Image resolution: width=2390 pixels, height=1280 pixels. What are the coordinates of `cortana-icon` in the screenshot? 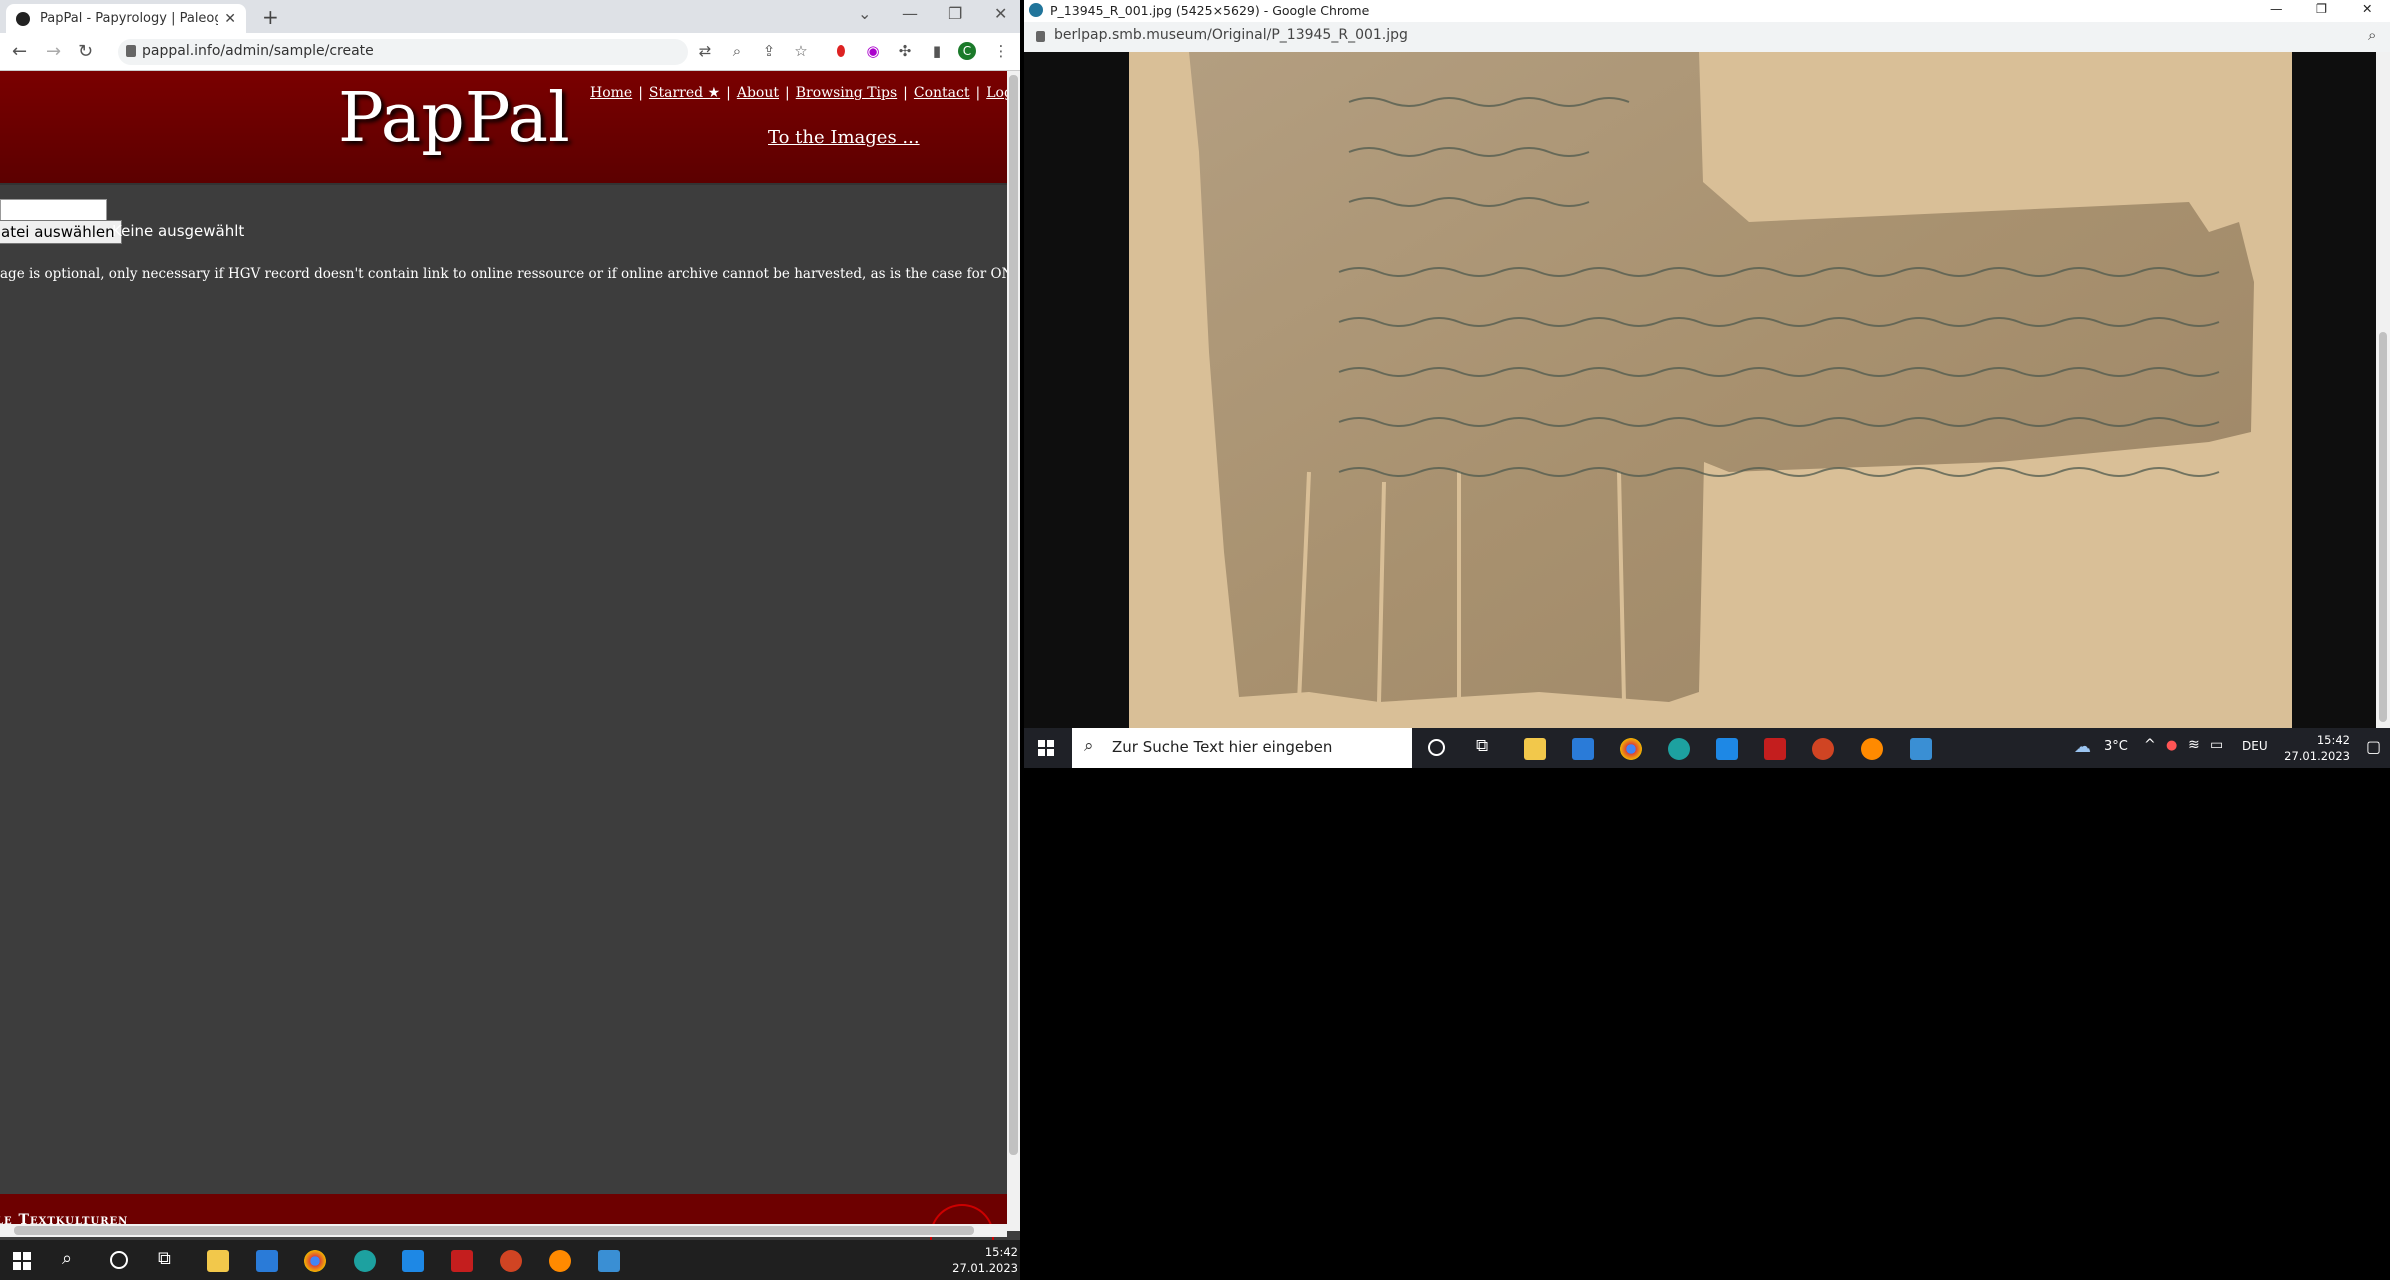 It's located at (119, 1260).